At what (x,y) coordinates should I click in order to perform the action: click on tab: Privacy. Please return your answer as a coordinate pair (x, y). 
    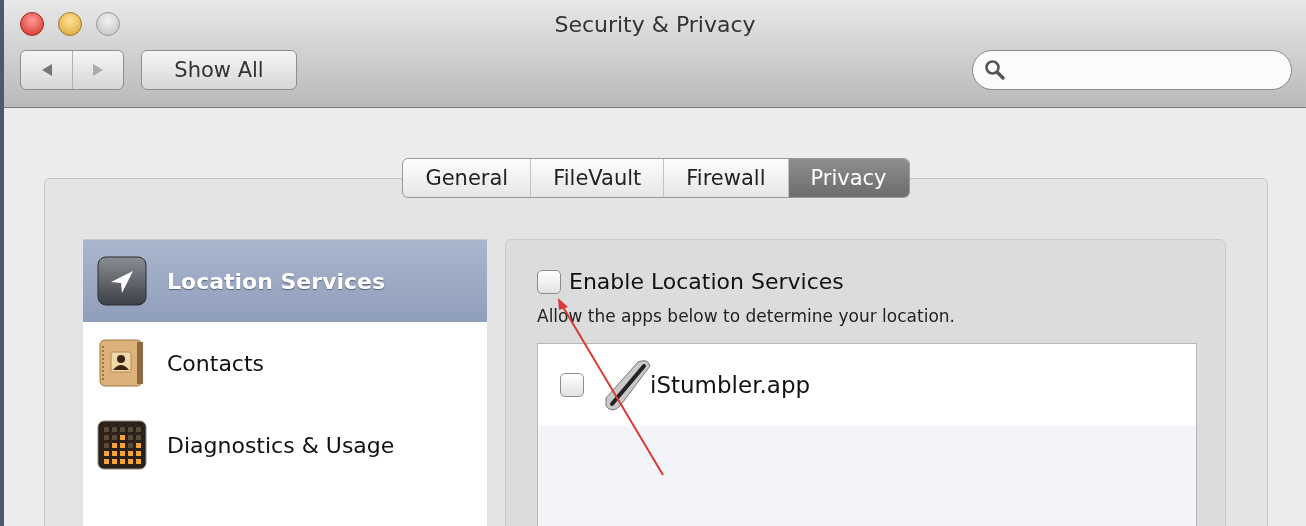
    Looking at the image, I should click on (848, 178).